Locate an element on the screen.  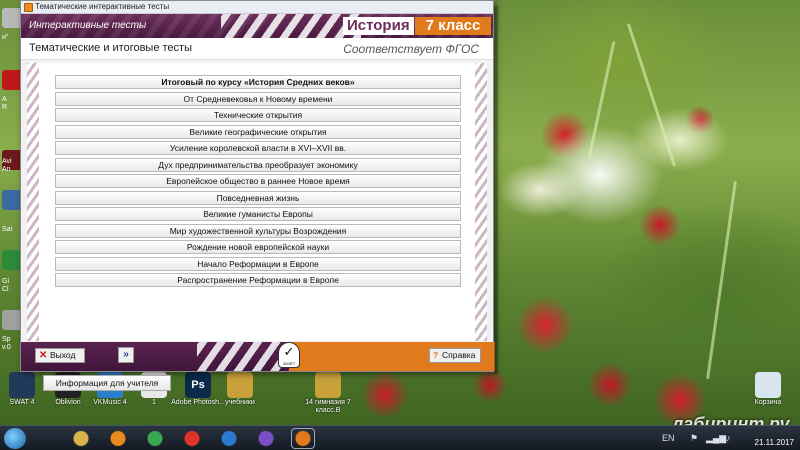
recycle-bin-icon is located at coordinates (768, 385).